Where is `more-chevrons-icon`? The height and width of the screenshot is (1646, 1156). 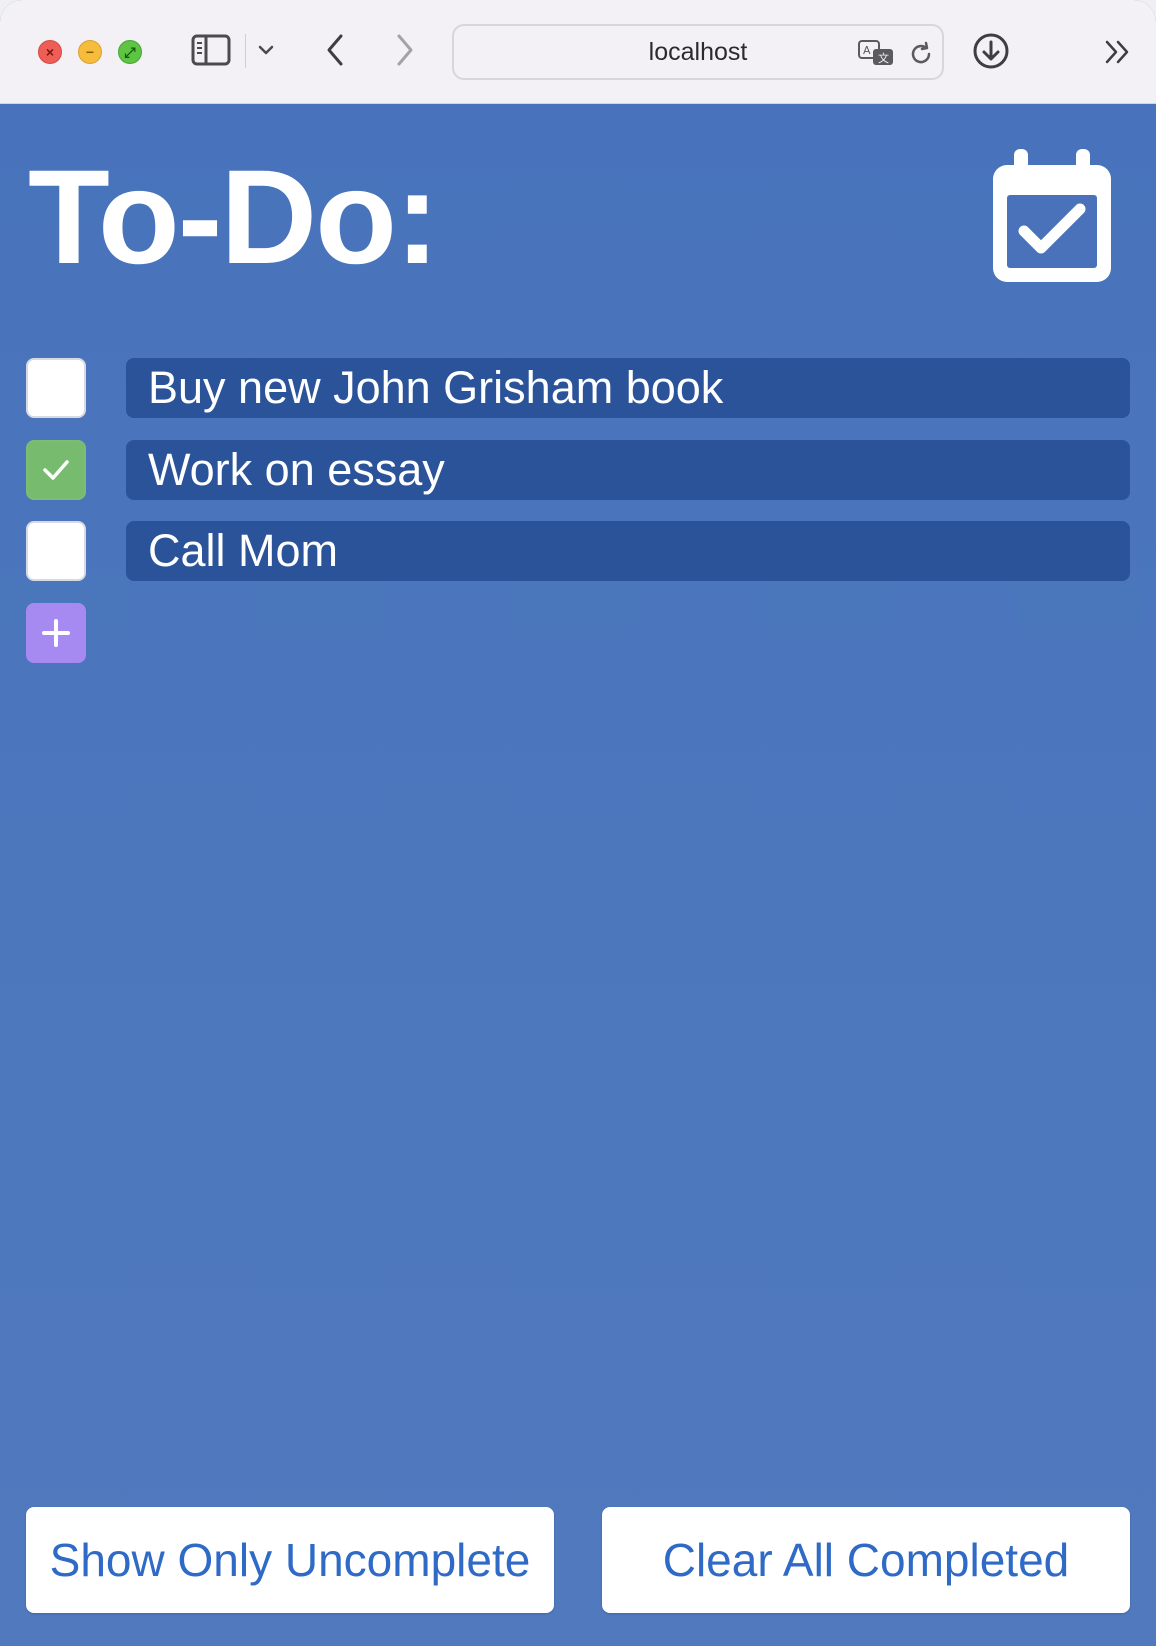
more-chevrons-icon is located at coordinates (1117, 52).